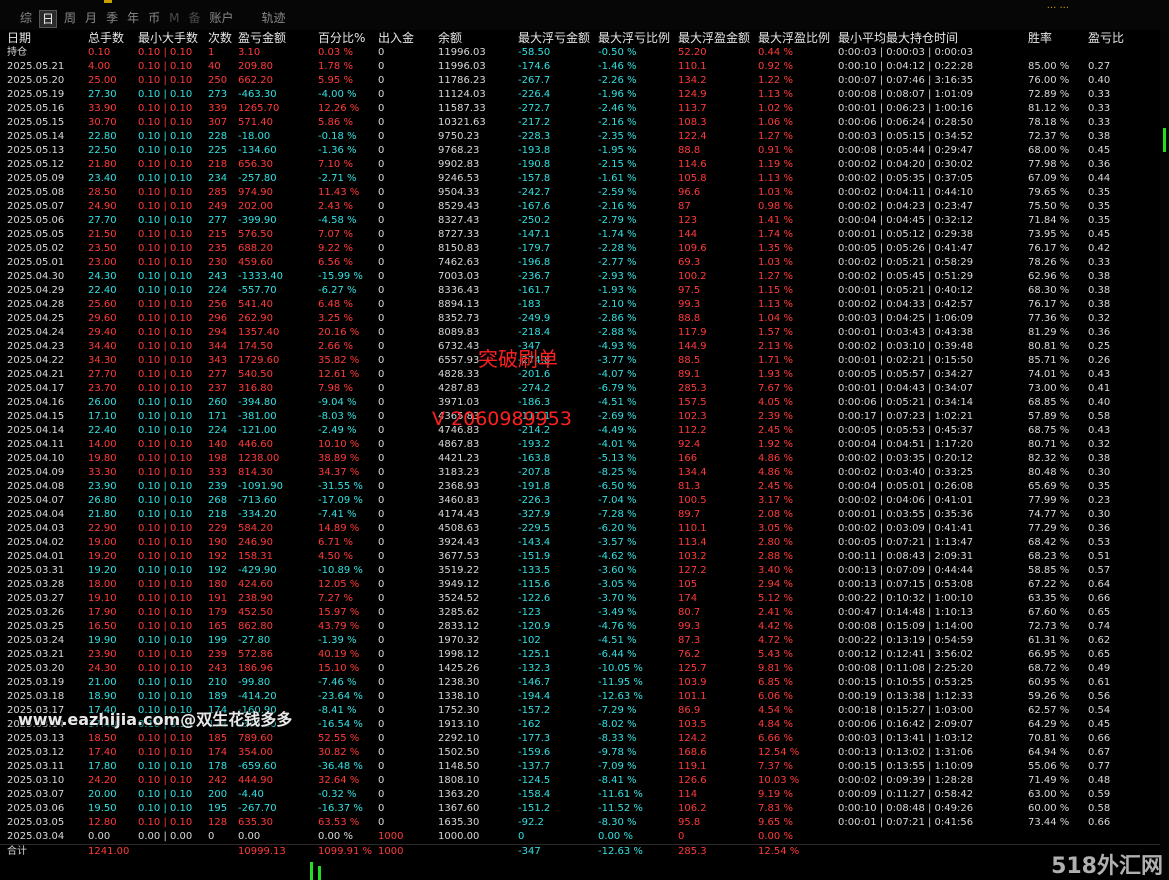  What do you see at coordinates (1106, 38) in the screenshot?
I see `header-profit-loss-ratio: 盈亏比` at bounding box center [1106, 38].